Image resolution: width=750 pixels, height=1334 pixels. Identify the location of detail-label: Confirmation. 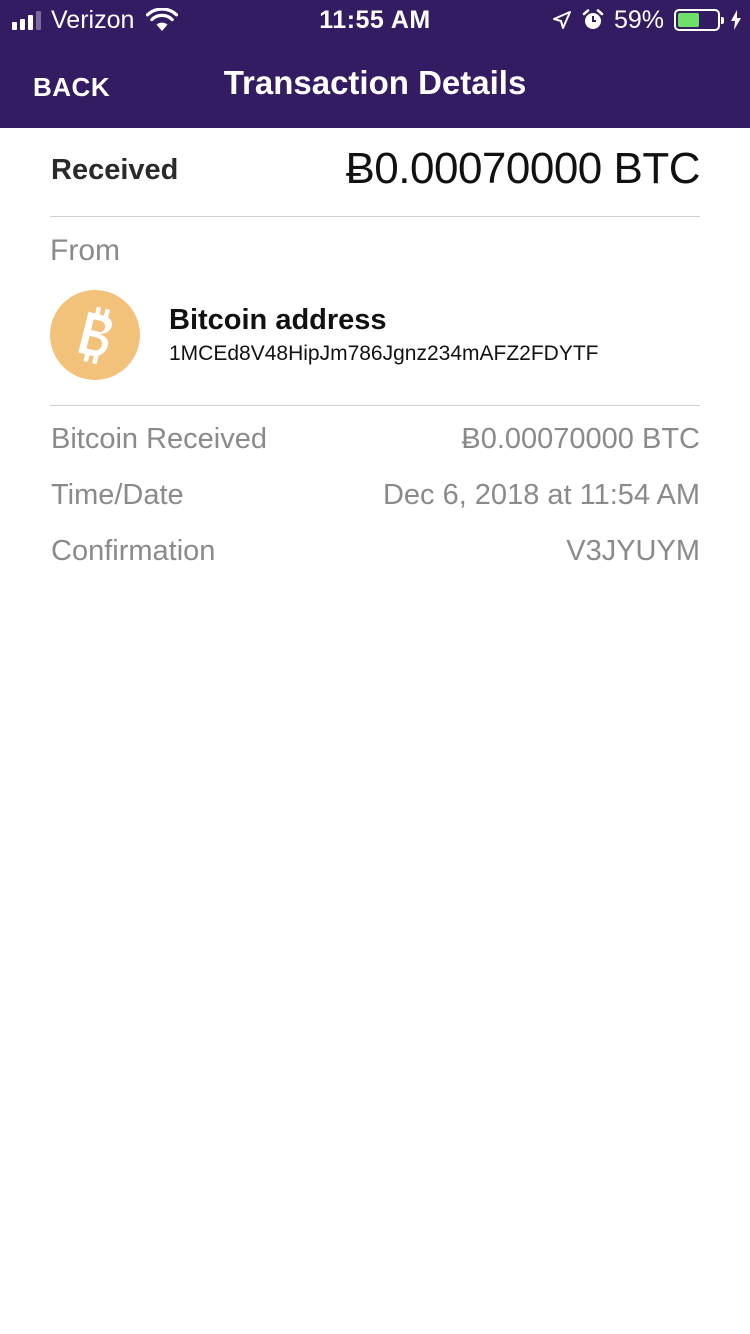
(133, 551).